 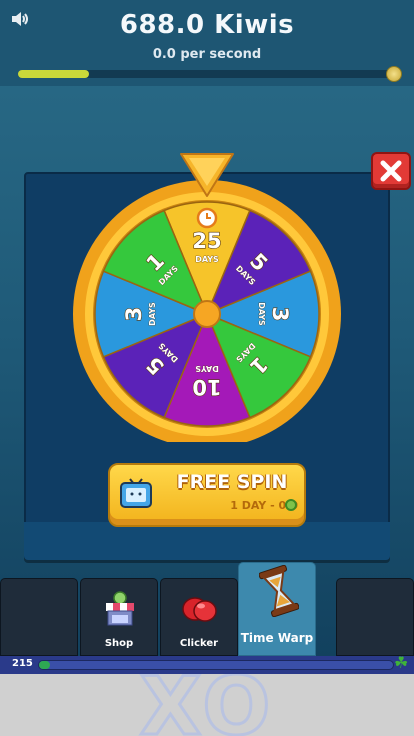 I want to click on close-icon, so click(x=391, y=171).